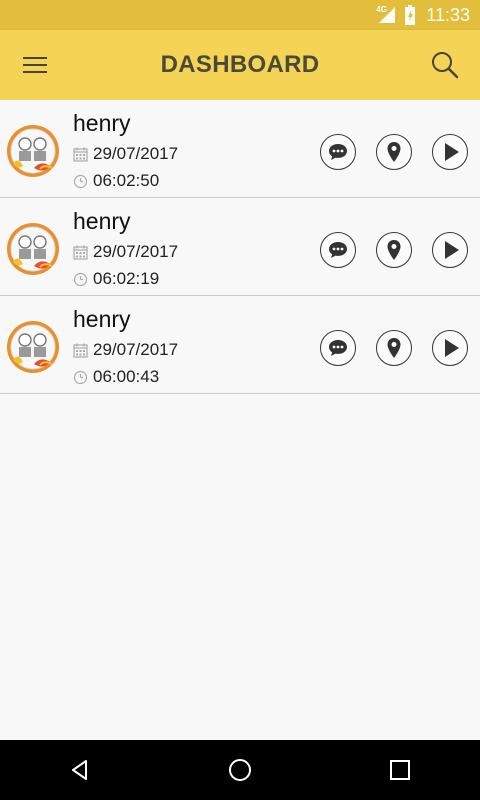 The height and width of the screenshot is (800, 480). Describe the element at coordinates (448, 14) in the screenshot. I see `clock: 11:33` at that location.